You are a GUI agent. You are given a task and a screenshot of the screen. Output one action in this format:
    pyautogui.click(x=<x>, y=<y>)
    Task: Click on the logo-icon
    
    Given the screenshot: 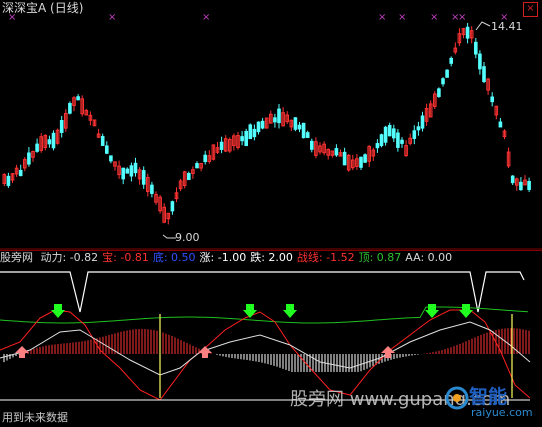 What is the action you would take?
    pyautogui.click(x=457, y=398)
    